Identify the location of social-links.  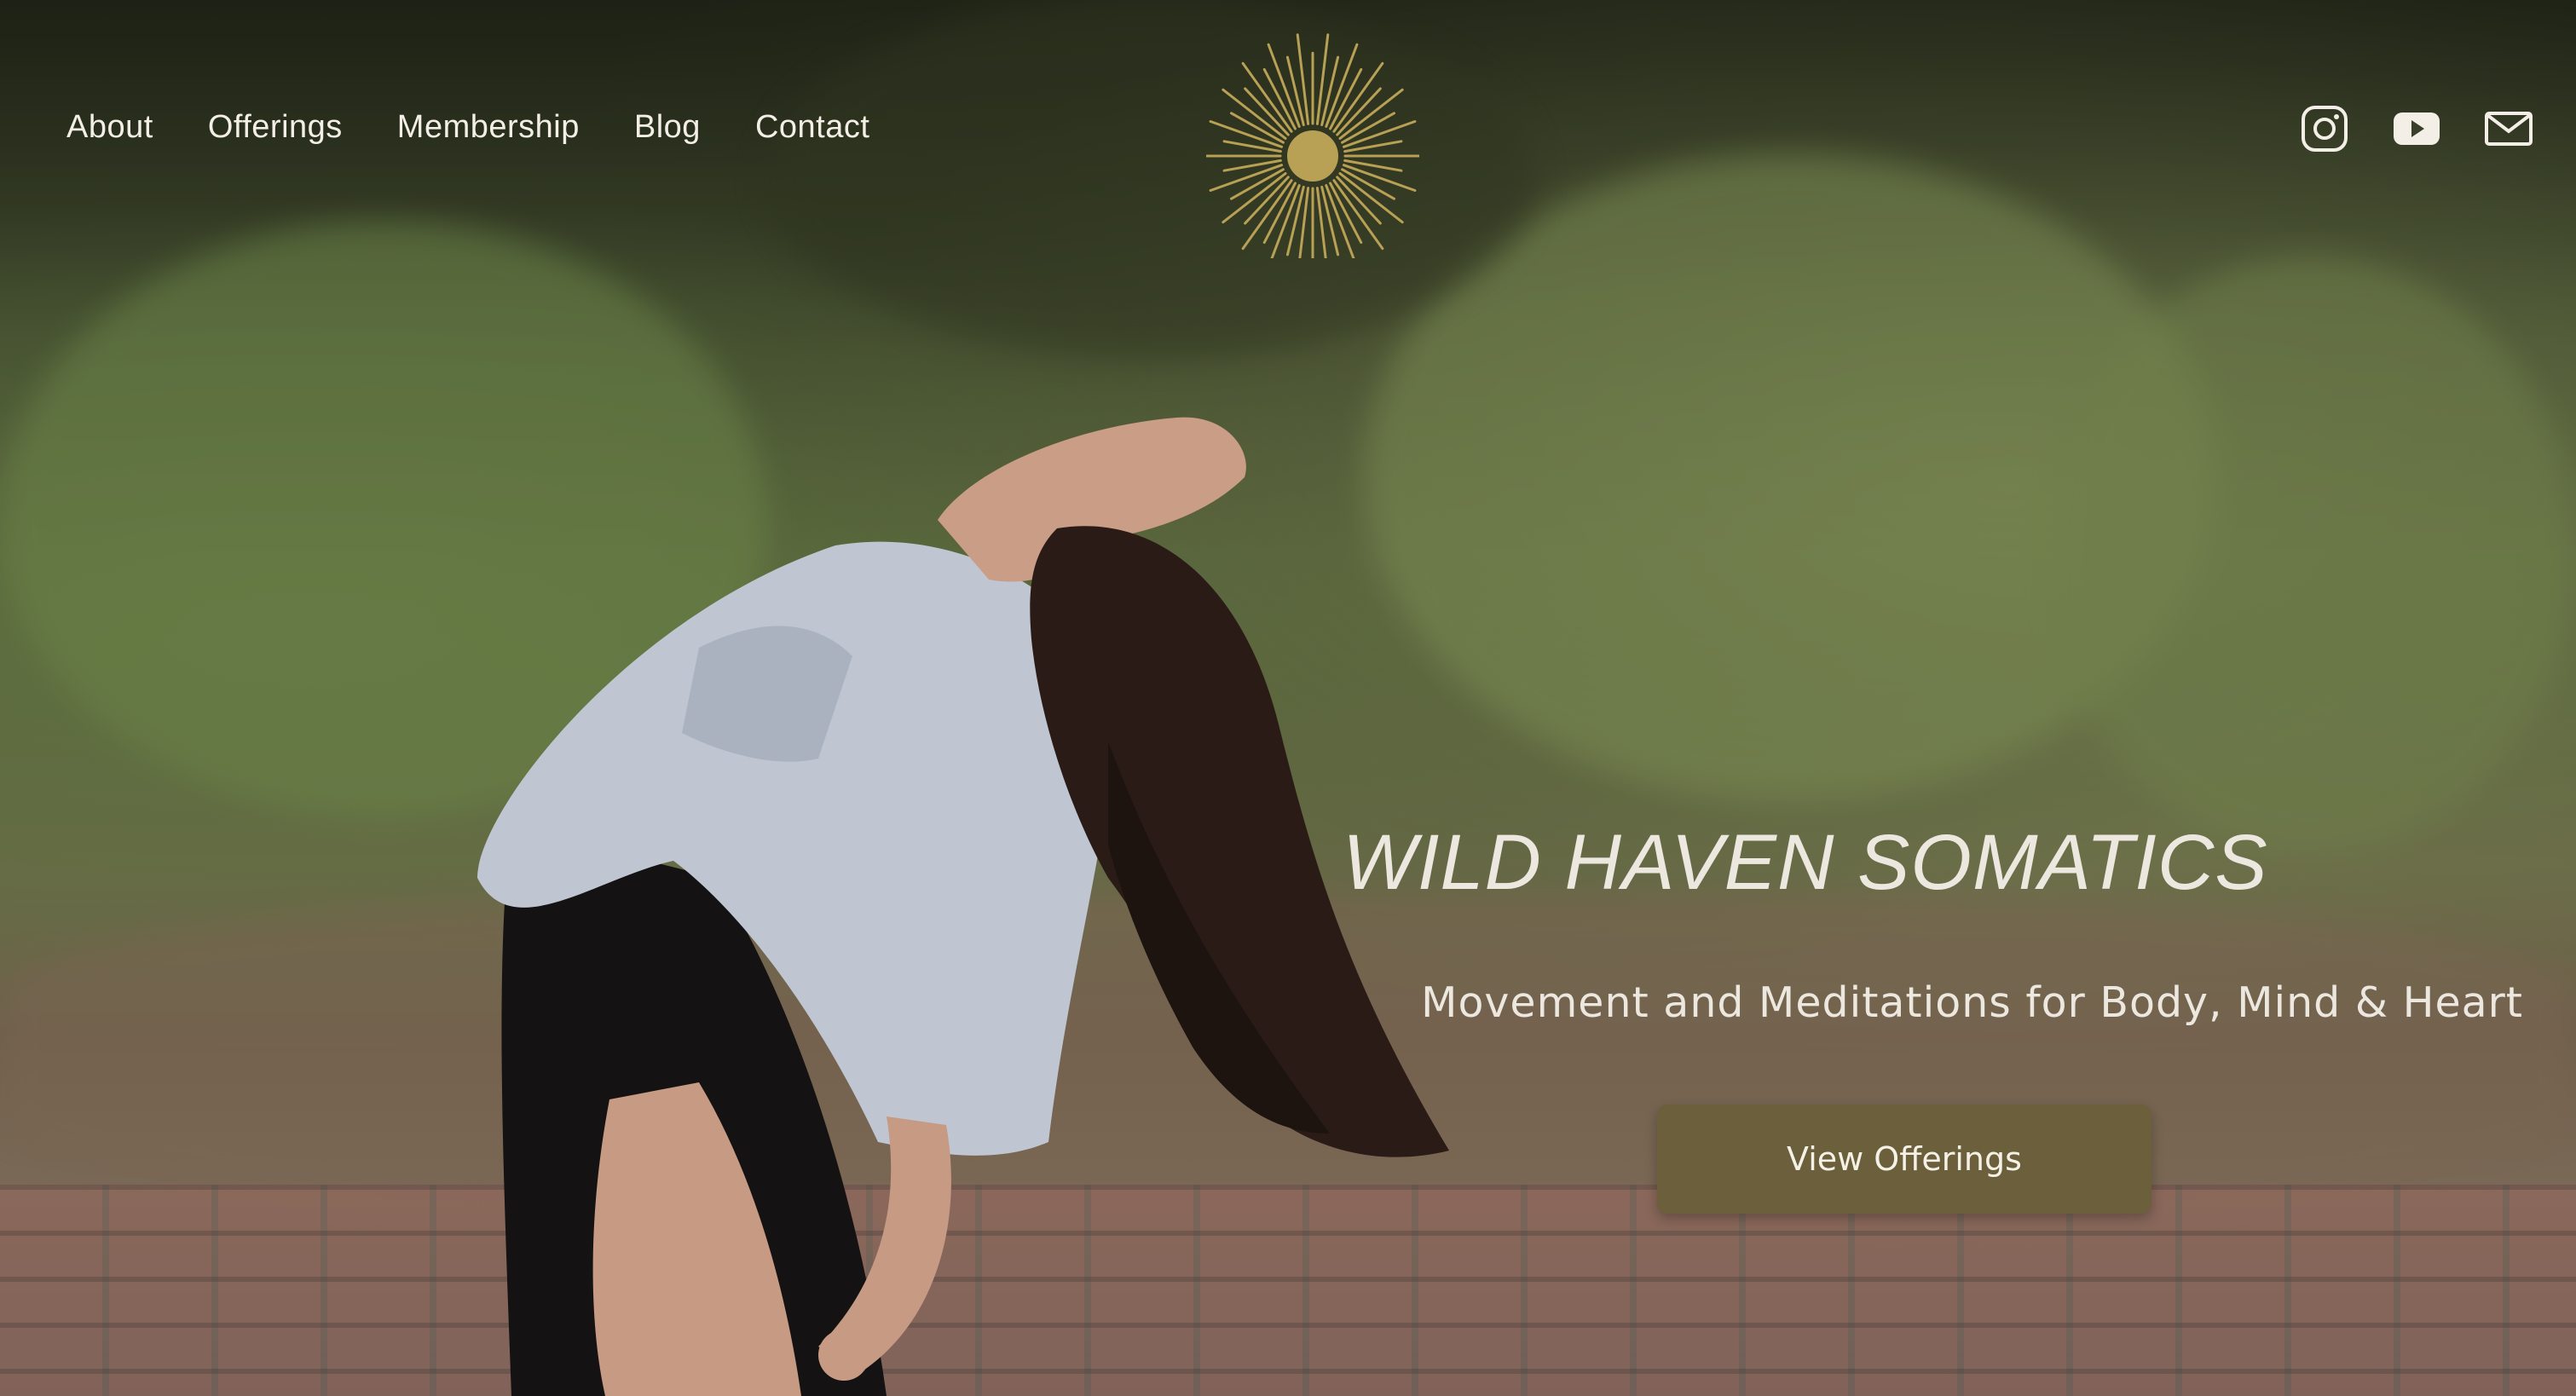
(2416, 128).